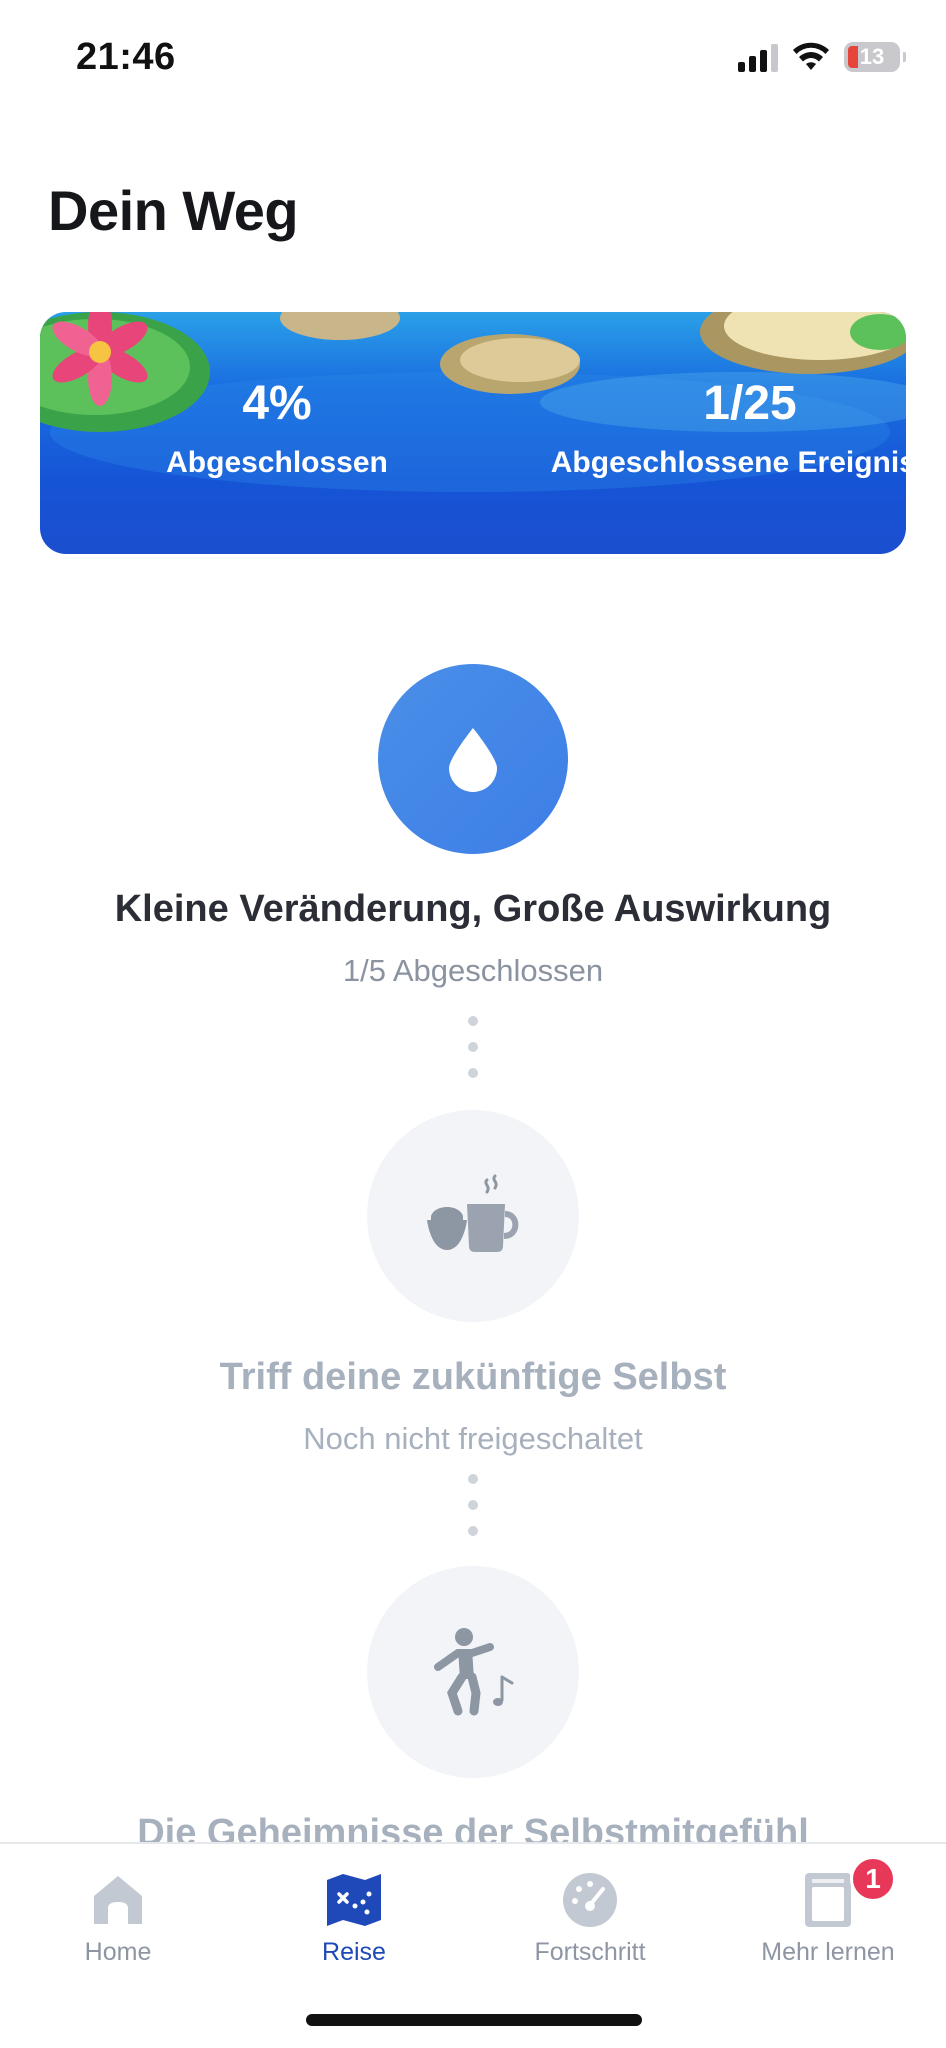 This screenshot has height=2048, width=946. What do you see at coordinates (828, 1900) in the screenshot?
I see `book-icon` at bounding box center [828, 1900].